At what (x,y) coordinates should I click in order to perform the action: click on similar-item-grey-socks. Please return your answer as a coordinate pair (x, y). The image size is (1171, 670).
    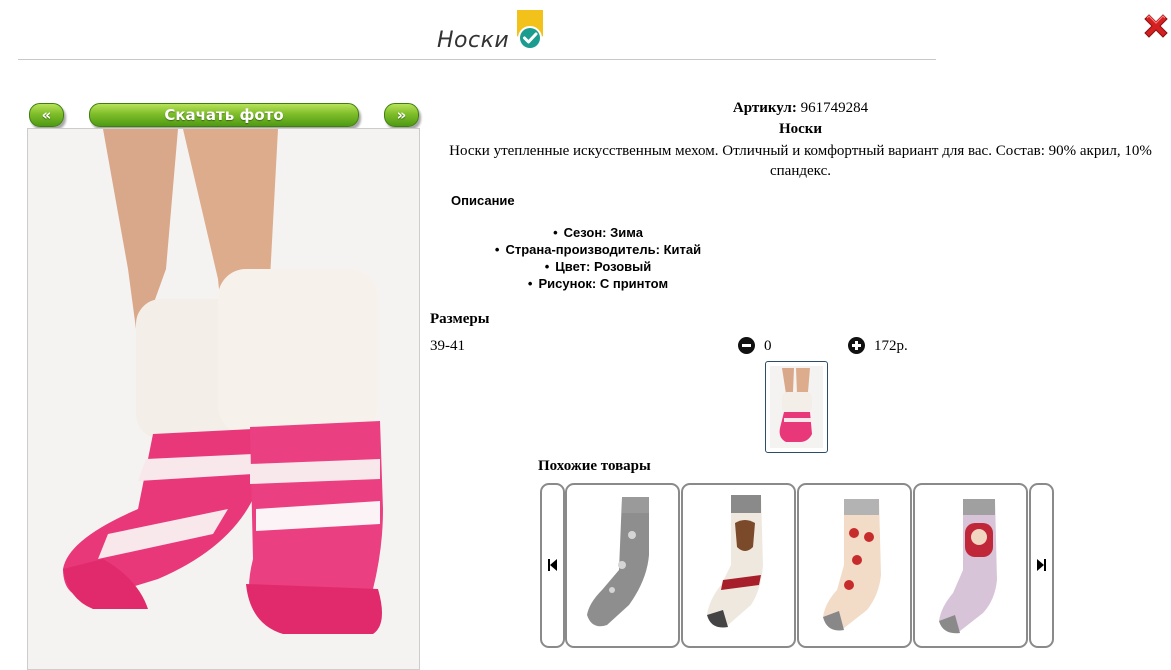
    Looking at the image, I should click on (622, 565).